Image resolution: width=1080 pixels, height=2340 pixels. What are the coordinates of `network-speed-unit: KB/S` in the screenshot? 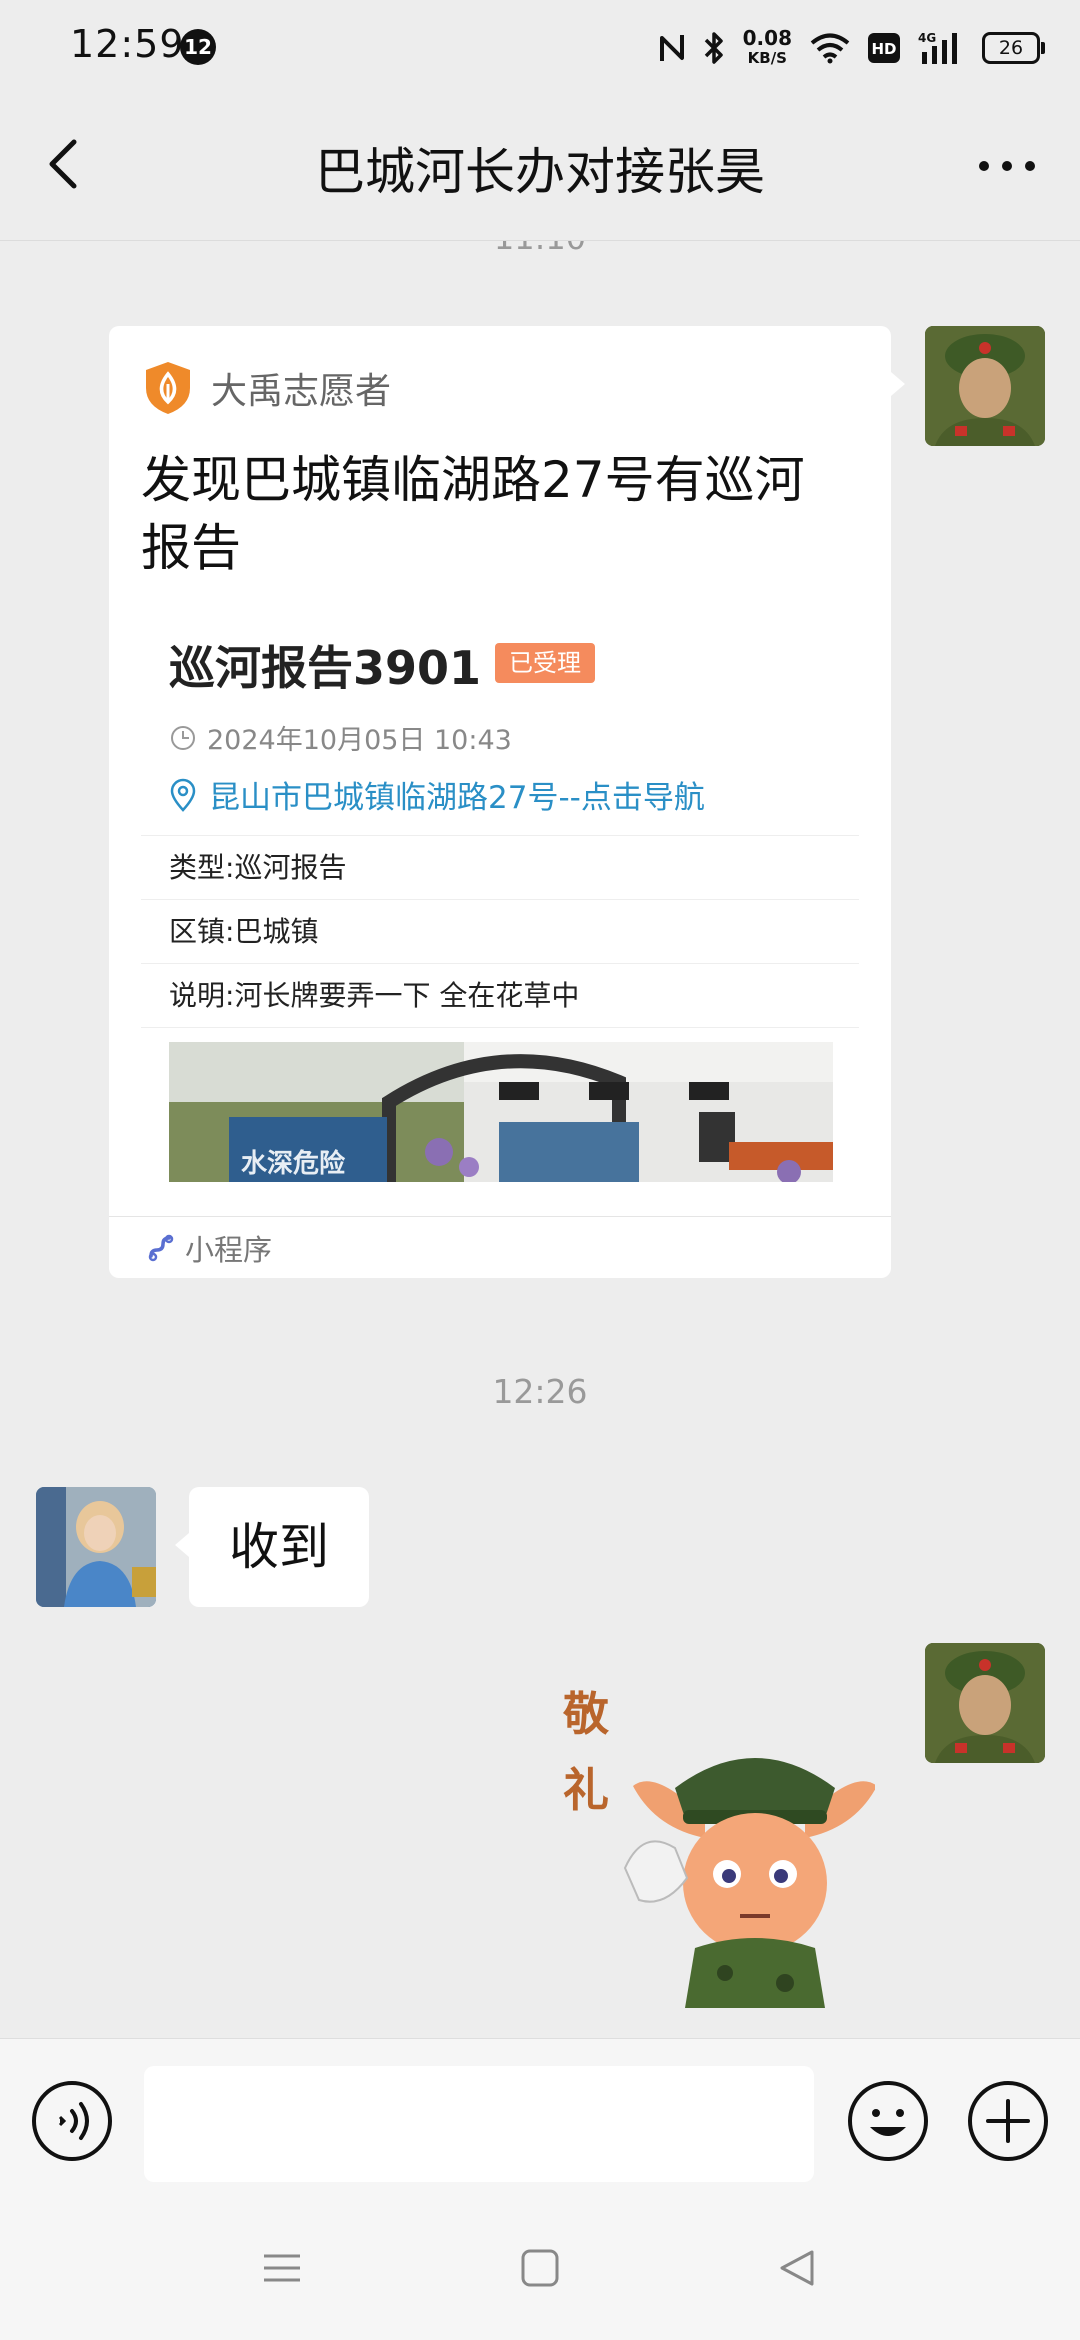 It's located at (767, 58).